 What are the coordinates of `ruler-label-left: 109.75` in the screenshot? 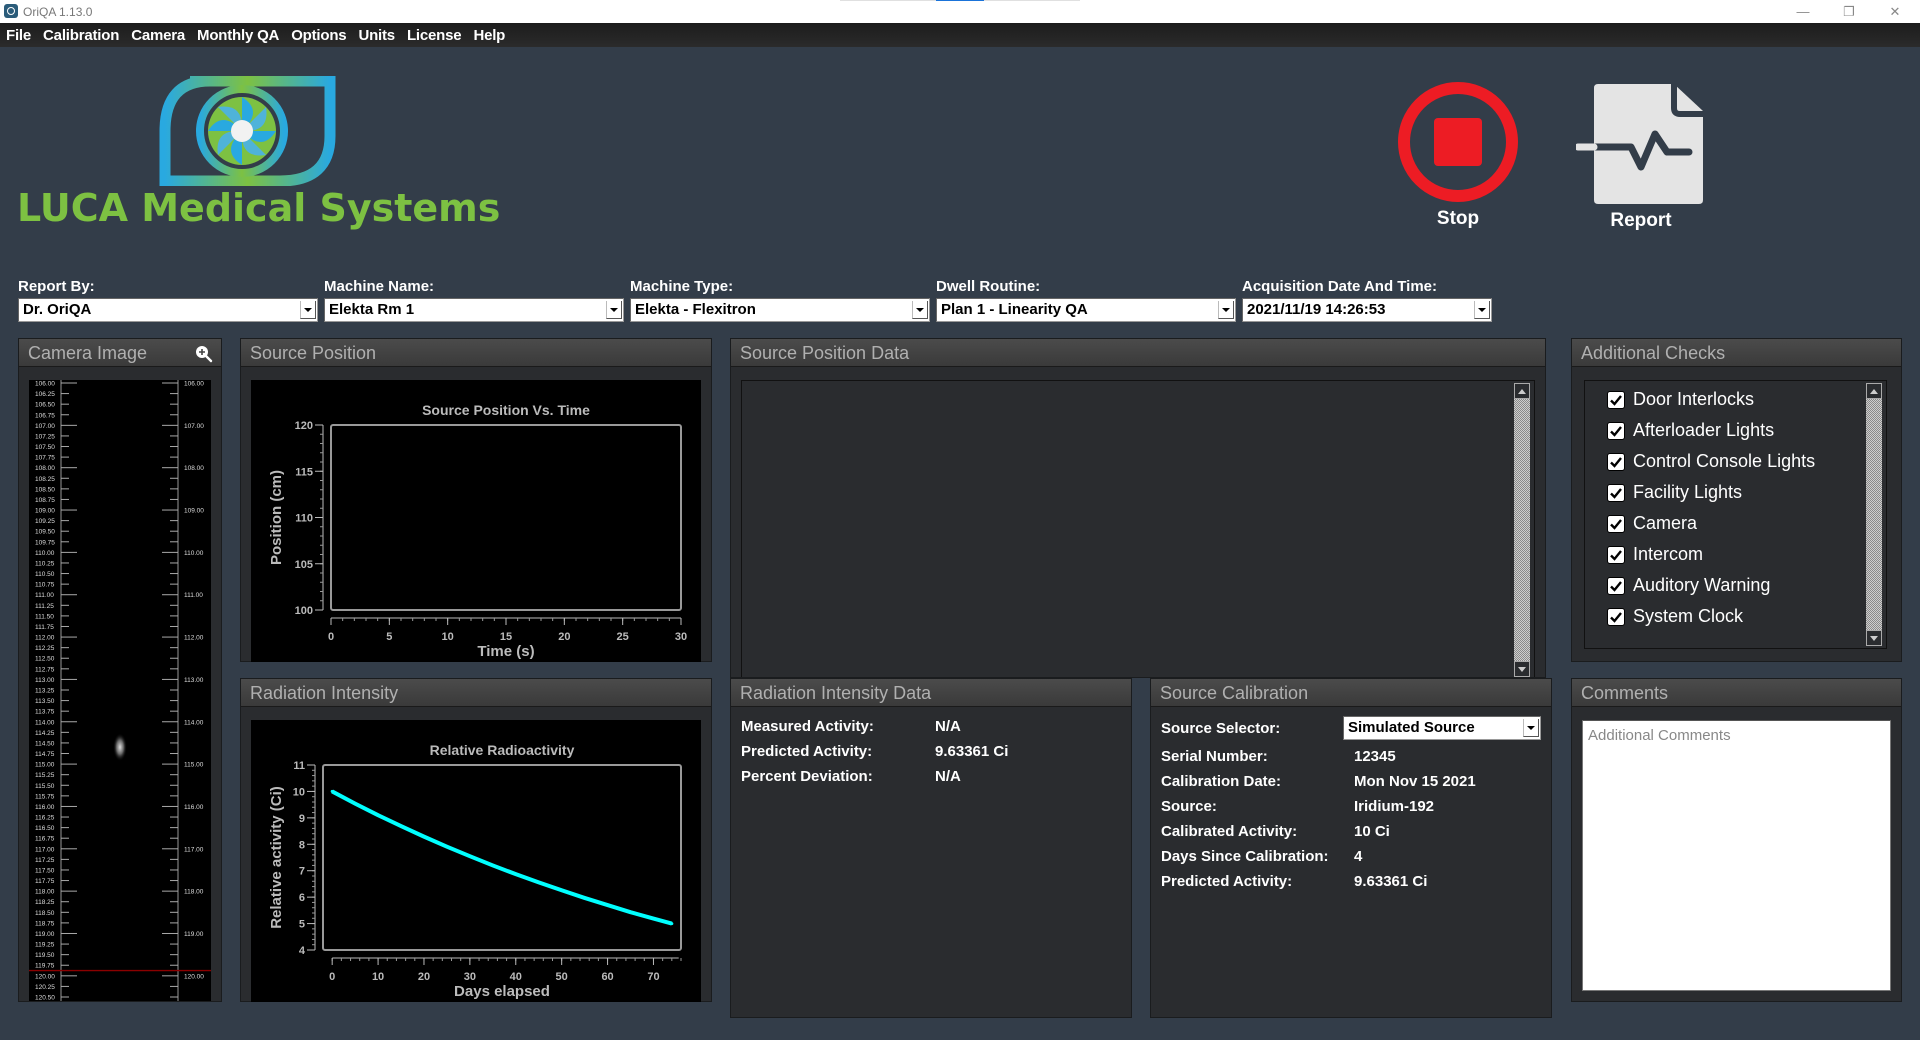 It's located at (45, 542).